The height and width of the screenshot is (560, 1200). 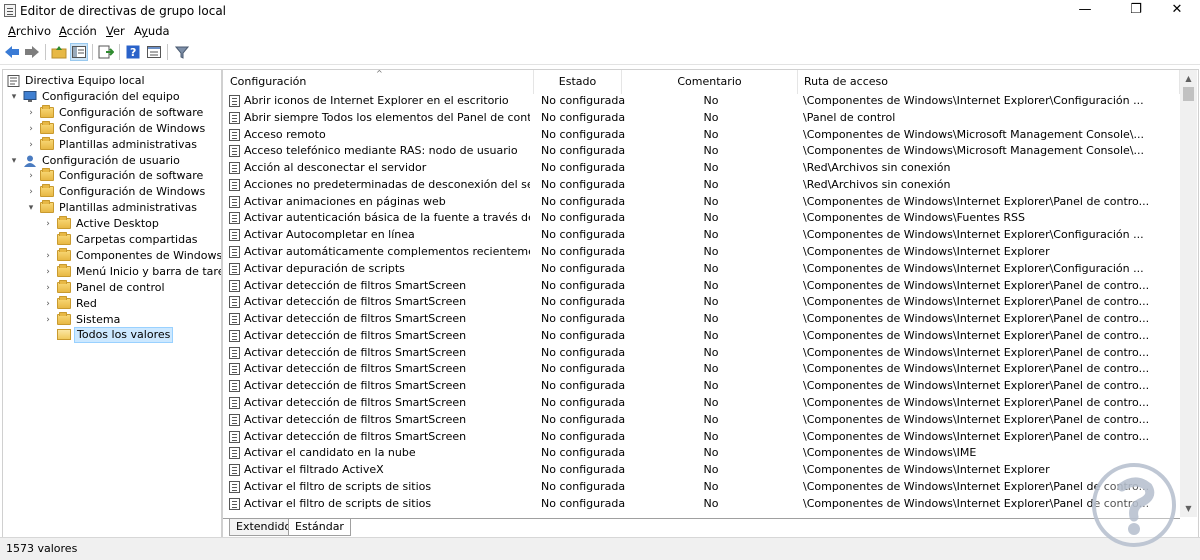 What do you see at coordinates (122, 208) in the screenshot?
I see `tree-item: ▾ Plantillas administrativas` at bounding box center [122, 208].